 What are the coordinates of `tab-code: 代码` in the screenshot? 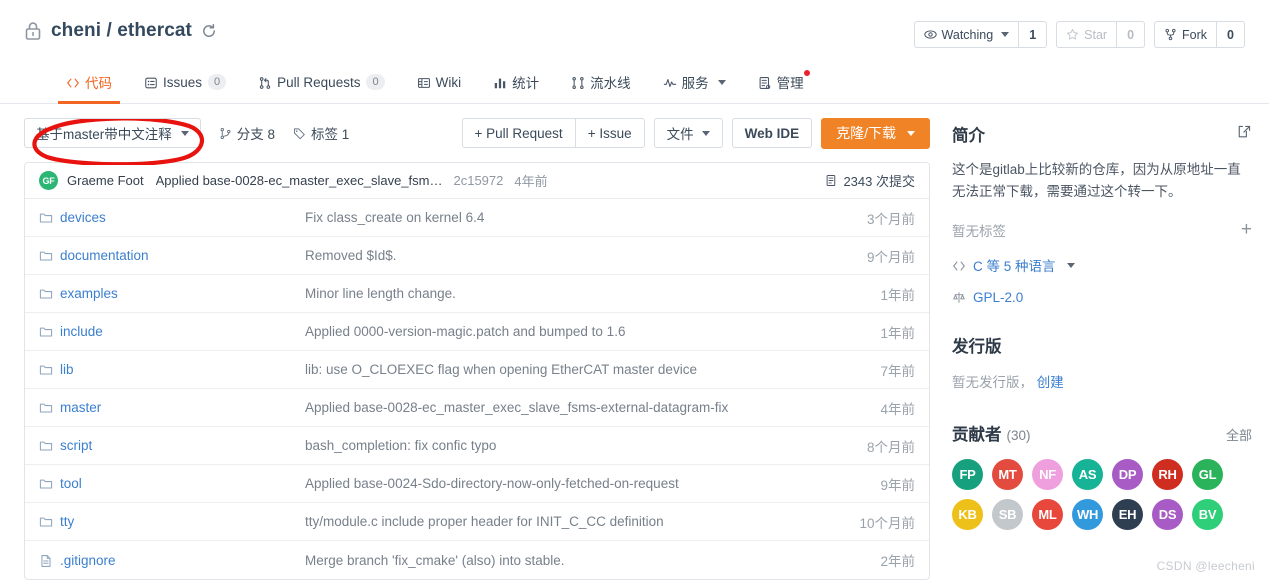 It's located at (89, 82).